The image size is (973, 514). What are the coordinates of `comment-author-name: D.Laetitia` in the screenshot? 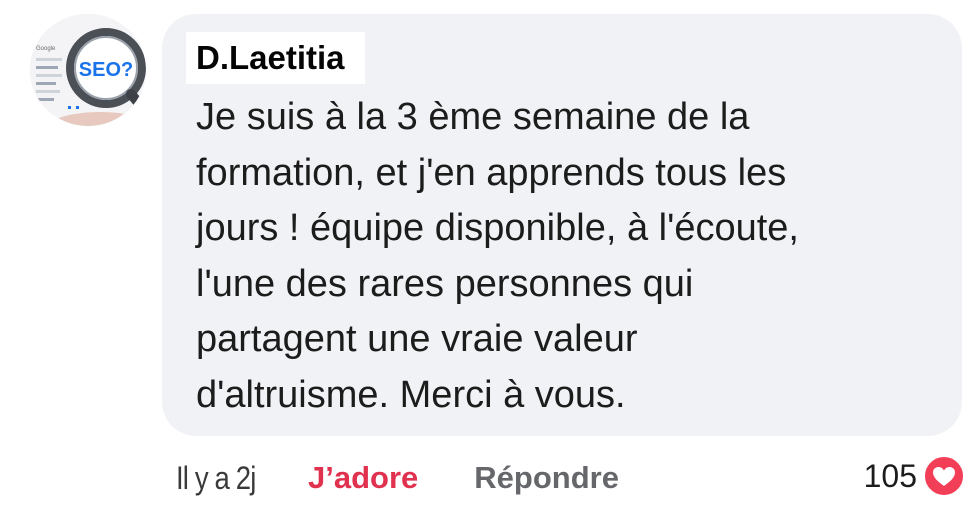 It's located at (275, 58).